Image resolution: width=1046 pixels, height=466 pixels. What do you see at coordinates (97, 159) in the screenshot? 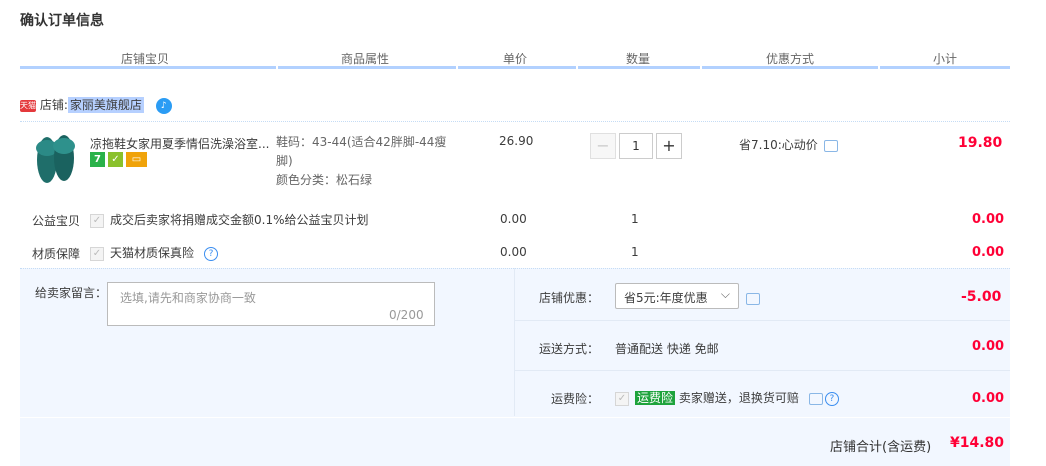
I see `7-day-return-icon: 7` at bounding box center [97, 159].